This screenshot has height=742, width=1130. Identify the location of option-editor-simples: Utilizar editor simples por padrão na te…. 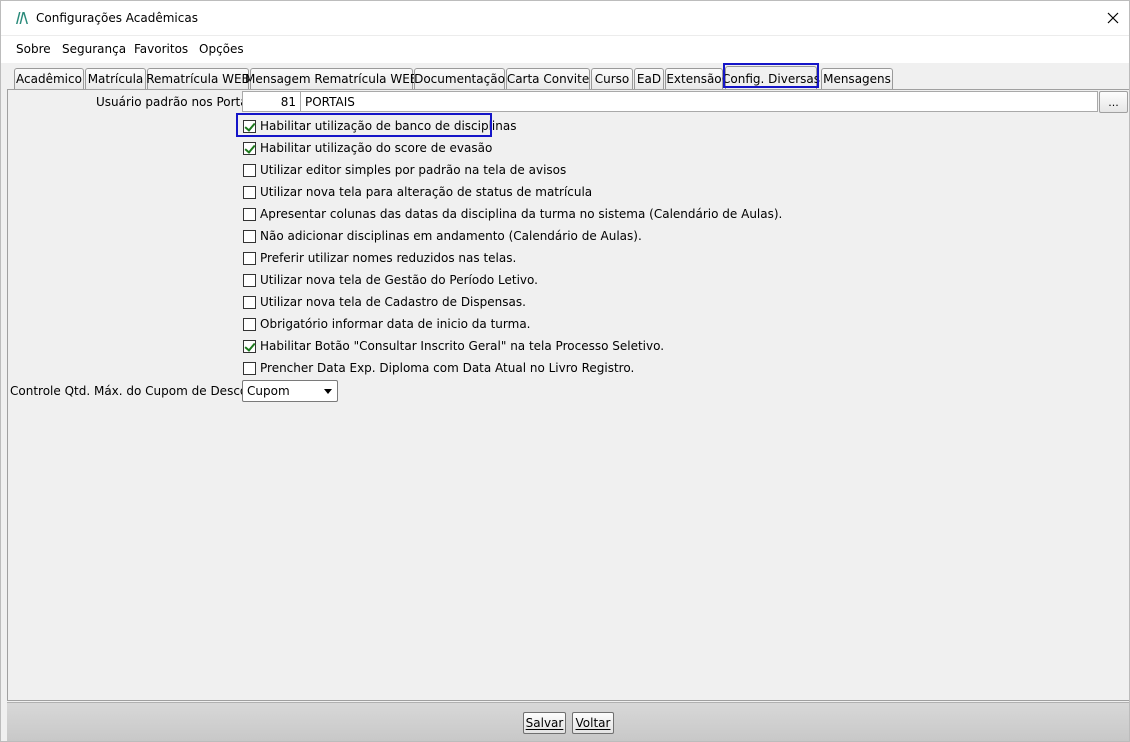
(404, 170).